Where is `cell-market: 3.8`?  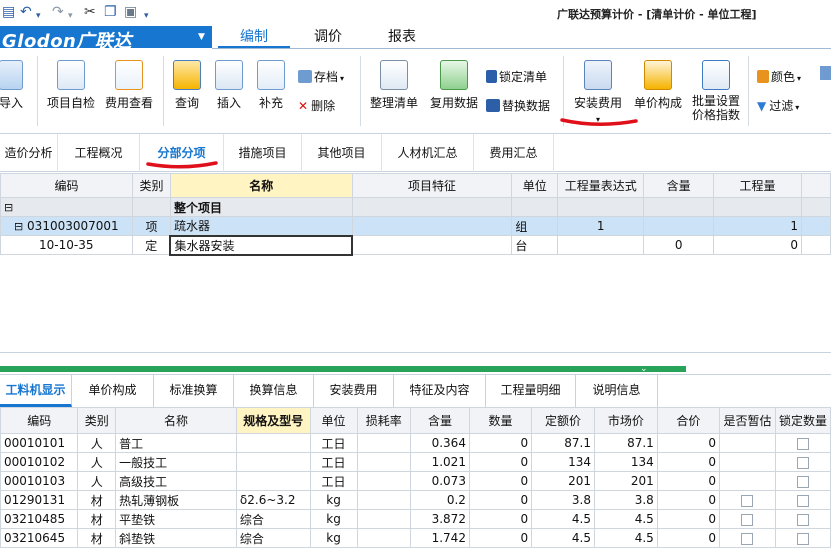 cell-market: 3.8 is located at coordinates (625, 500).